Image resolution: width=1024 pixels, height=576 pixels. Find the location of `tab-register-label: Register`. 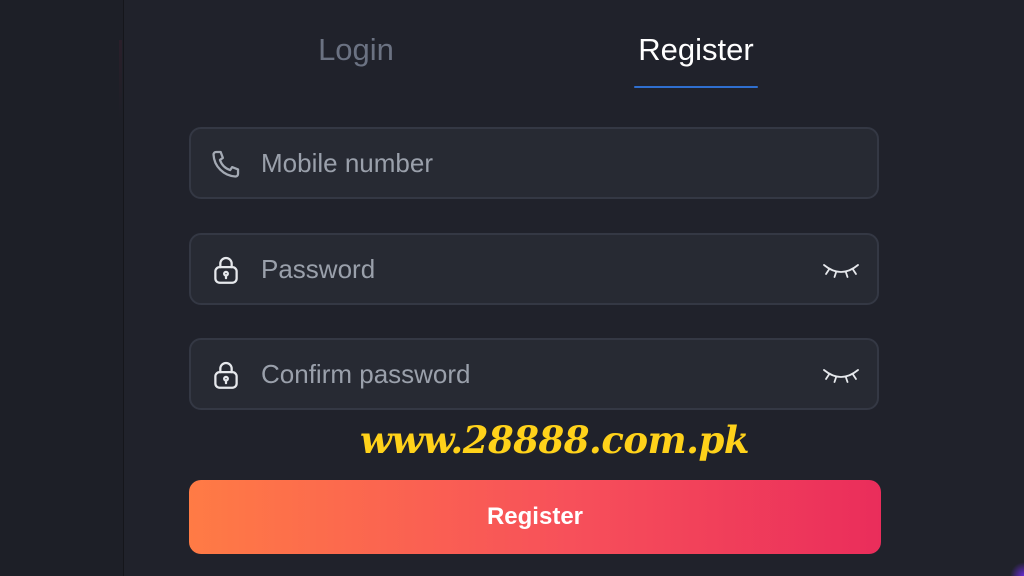

tab-register-label: Register is located at coordinates (696, 49).